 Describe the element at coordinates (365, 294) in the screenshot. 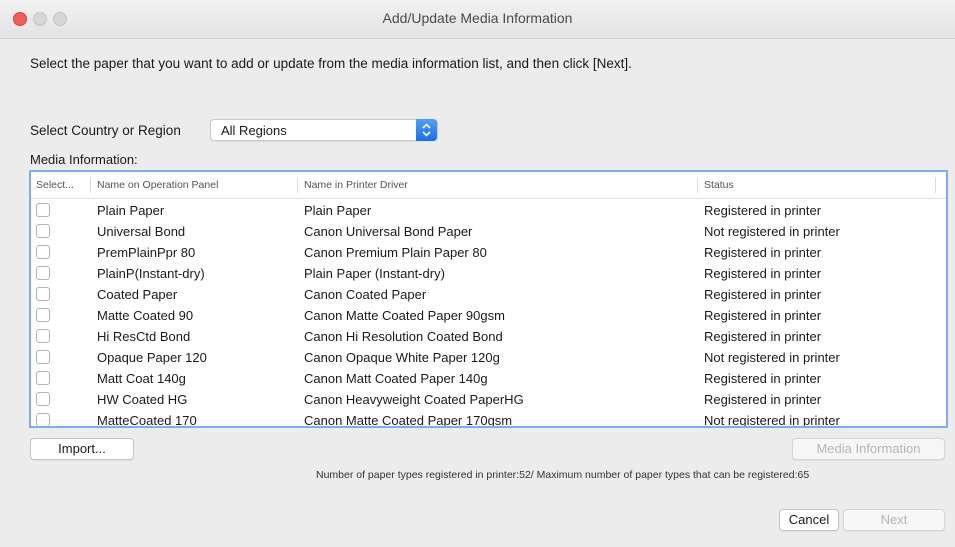

I see `driver-name-cell: Canon Coated Paper` at that location.